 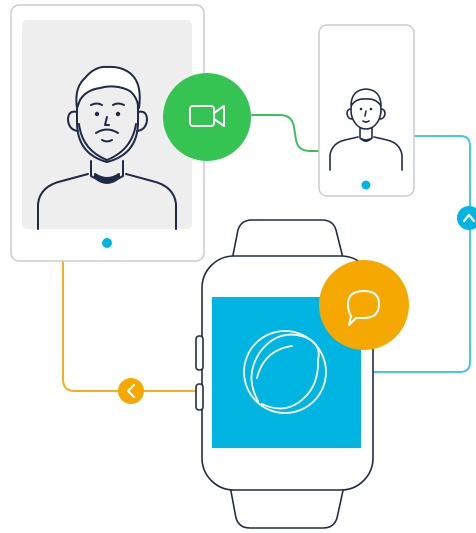 I want to click on video-call-bubble, so click(x=207, y=117).